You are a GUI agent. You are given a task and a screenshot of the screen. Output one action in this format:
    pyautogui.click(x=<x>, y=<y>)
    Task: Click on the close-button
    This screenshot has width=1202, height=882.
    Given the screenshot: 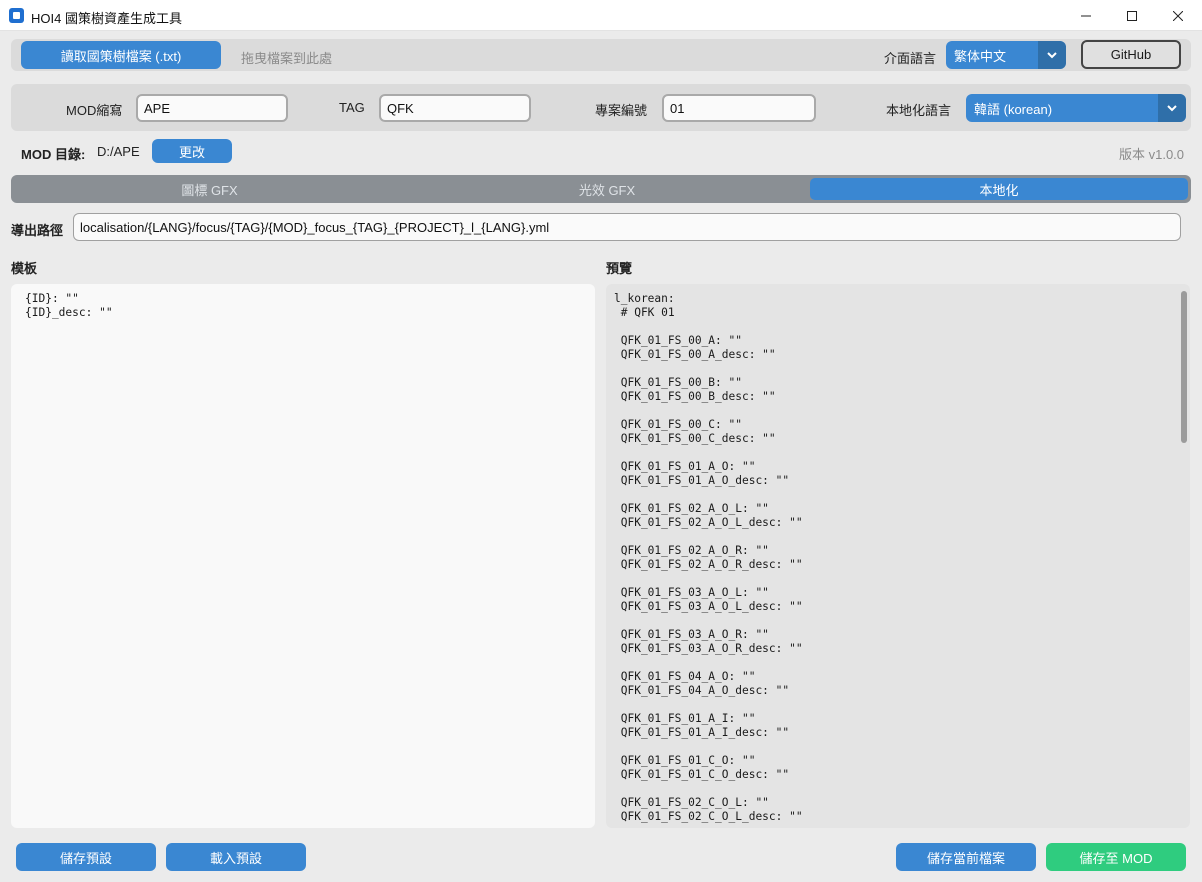 What is the action you would take?
    pyautogui.click(x=1178, y=15)
    